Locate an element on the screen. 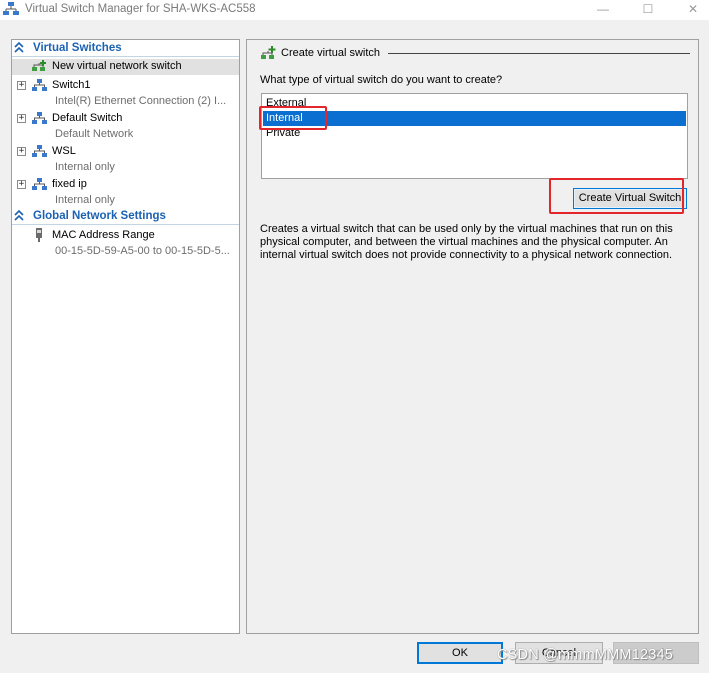  global-network-settings-header: Global Network Settings is located at coordinates (125, 217).